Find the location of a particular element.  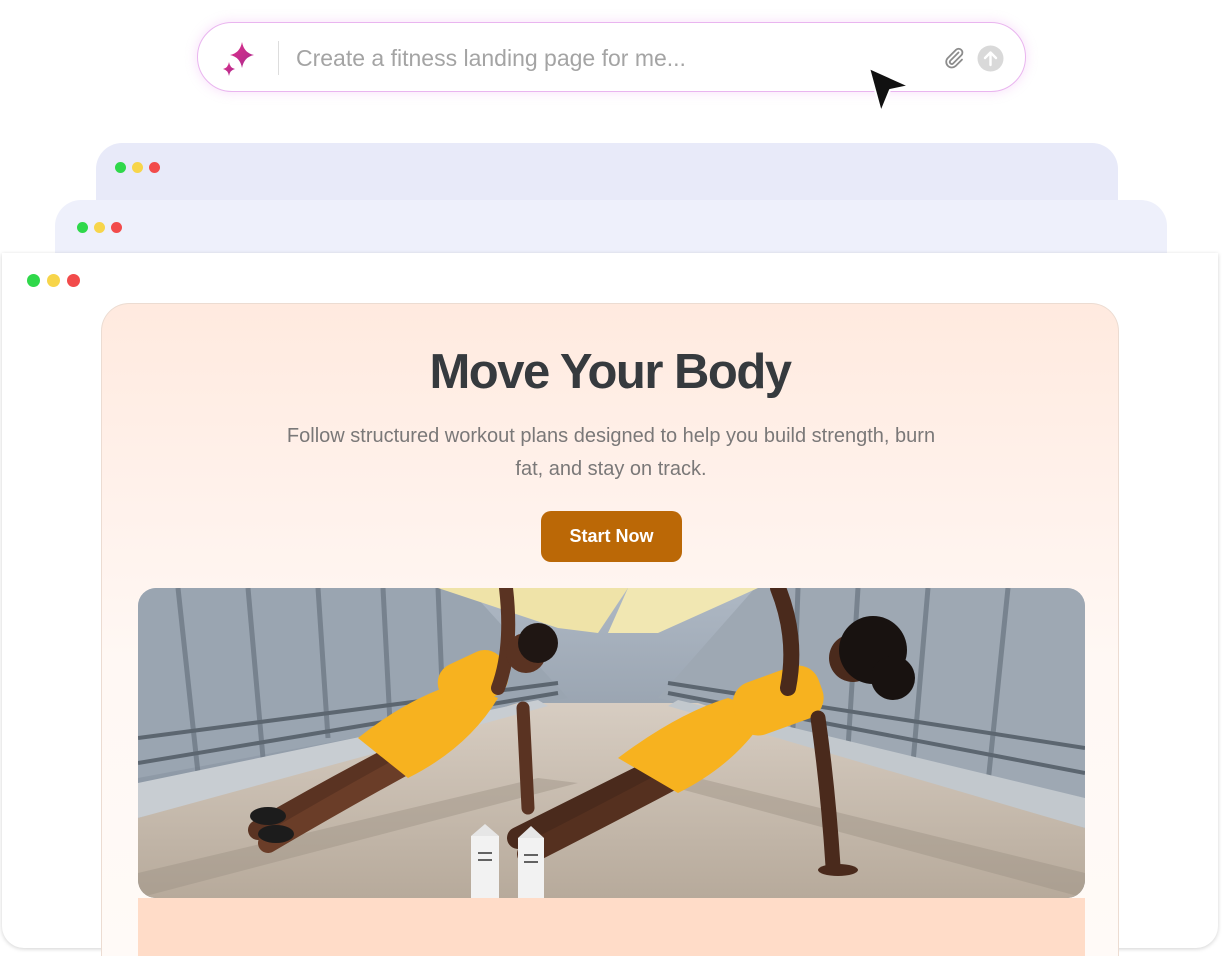

prompt-input is located at coordinates (596, 58).